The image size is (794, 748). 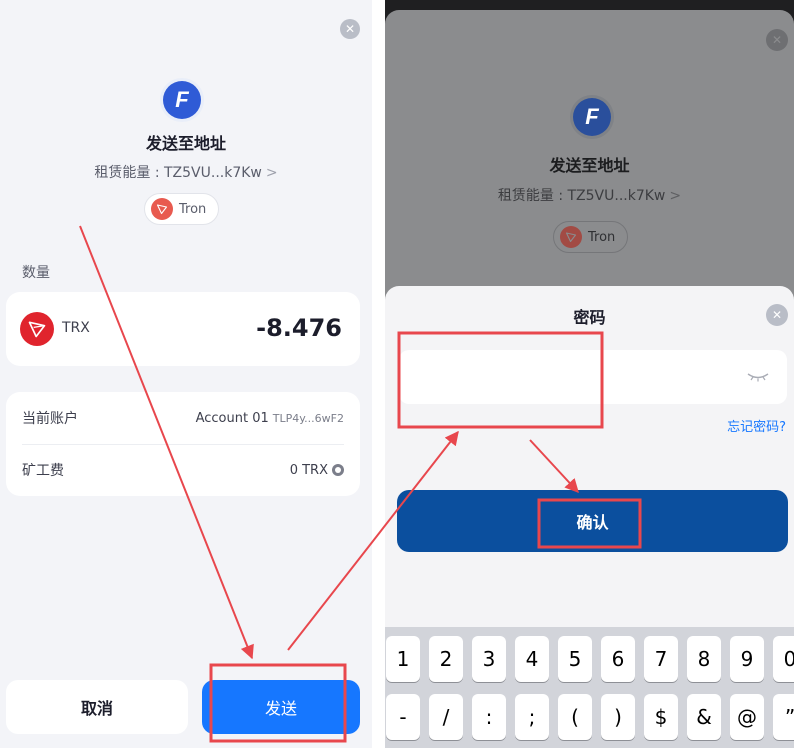 I want to click on keyboard-key: ;, so click(x=532, y=717).